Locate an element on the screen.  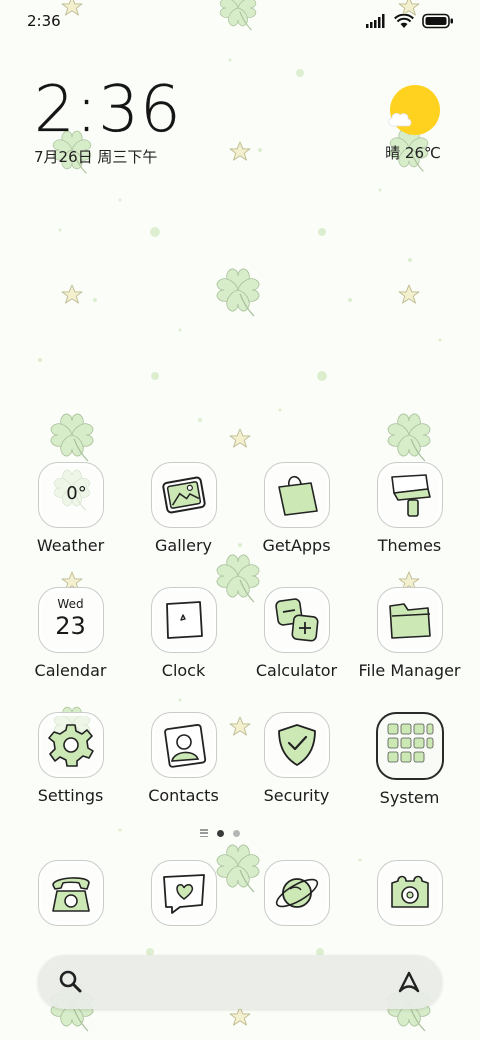
app-gallery: Gallery is located at coordinates (183, 524).